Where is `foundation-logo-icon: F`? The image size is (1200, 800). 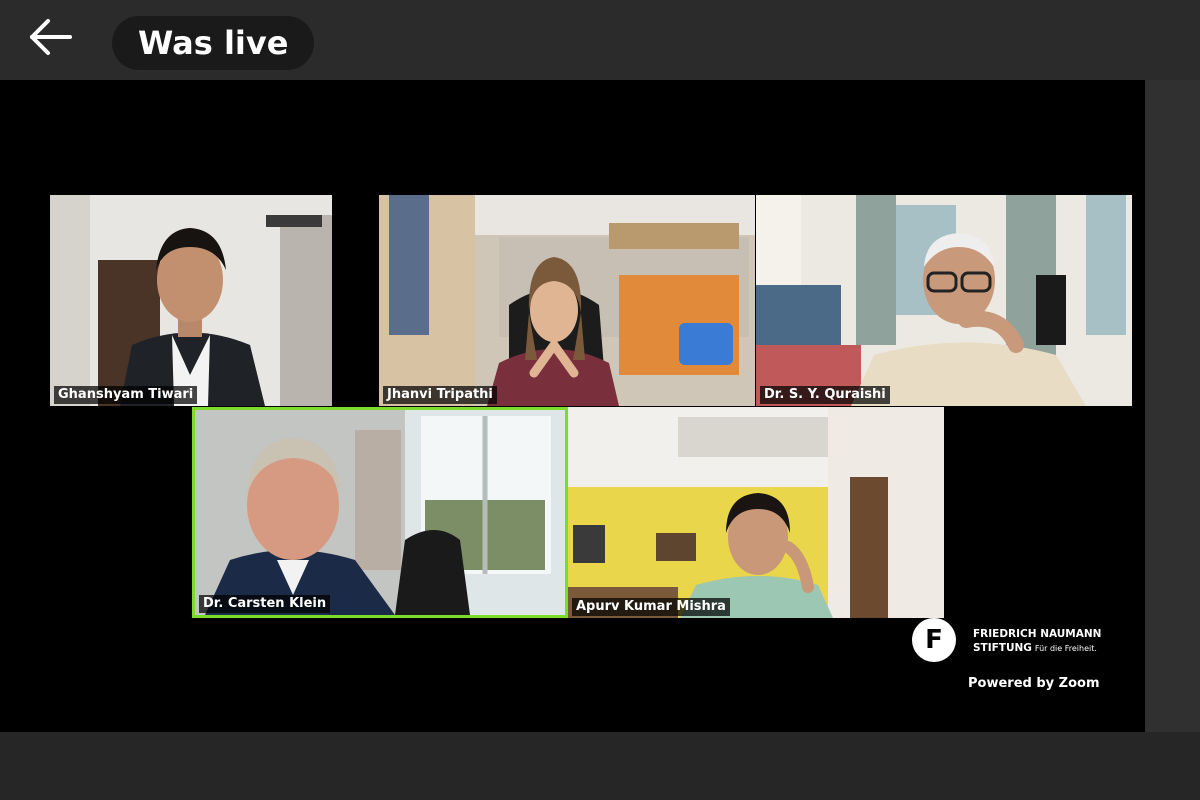
foundation-logo-icon: F is located at coordinates (934, 640).